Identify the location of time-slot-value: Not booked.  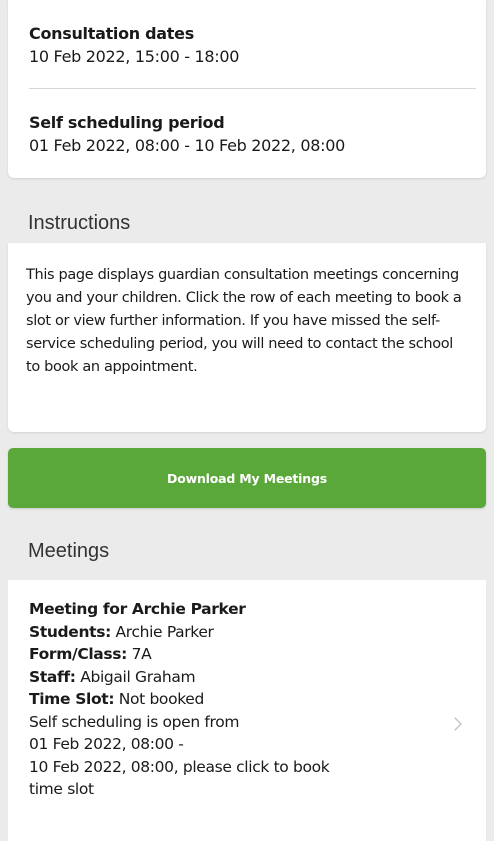
(159, 699).